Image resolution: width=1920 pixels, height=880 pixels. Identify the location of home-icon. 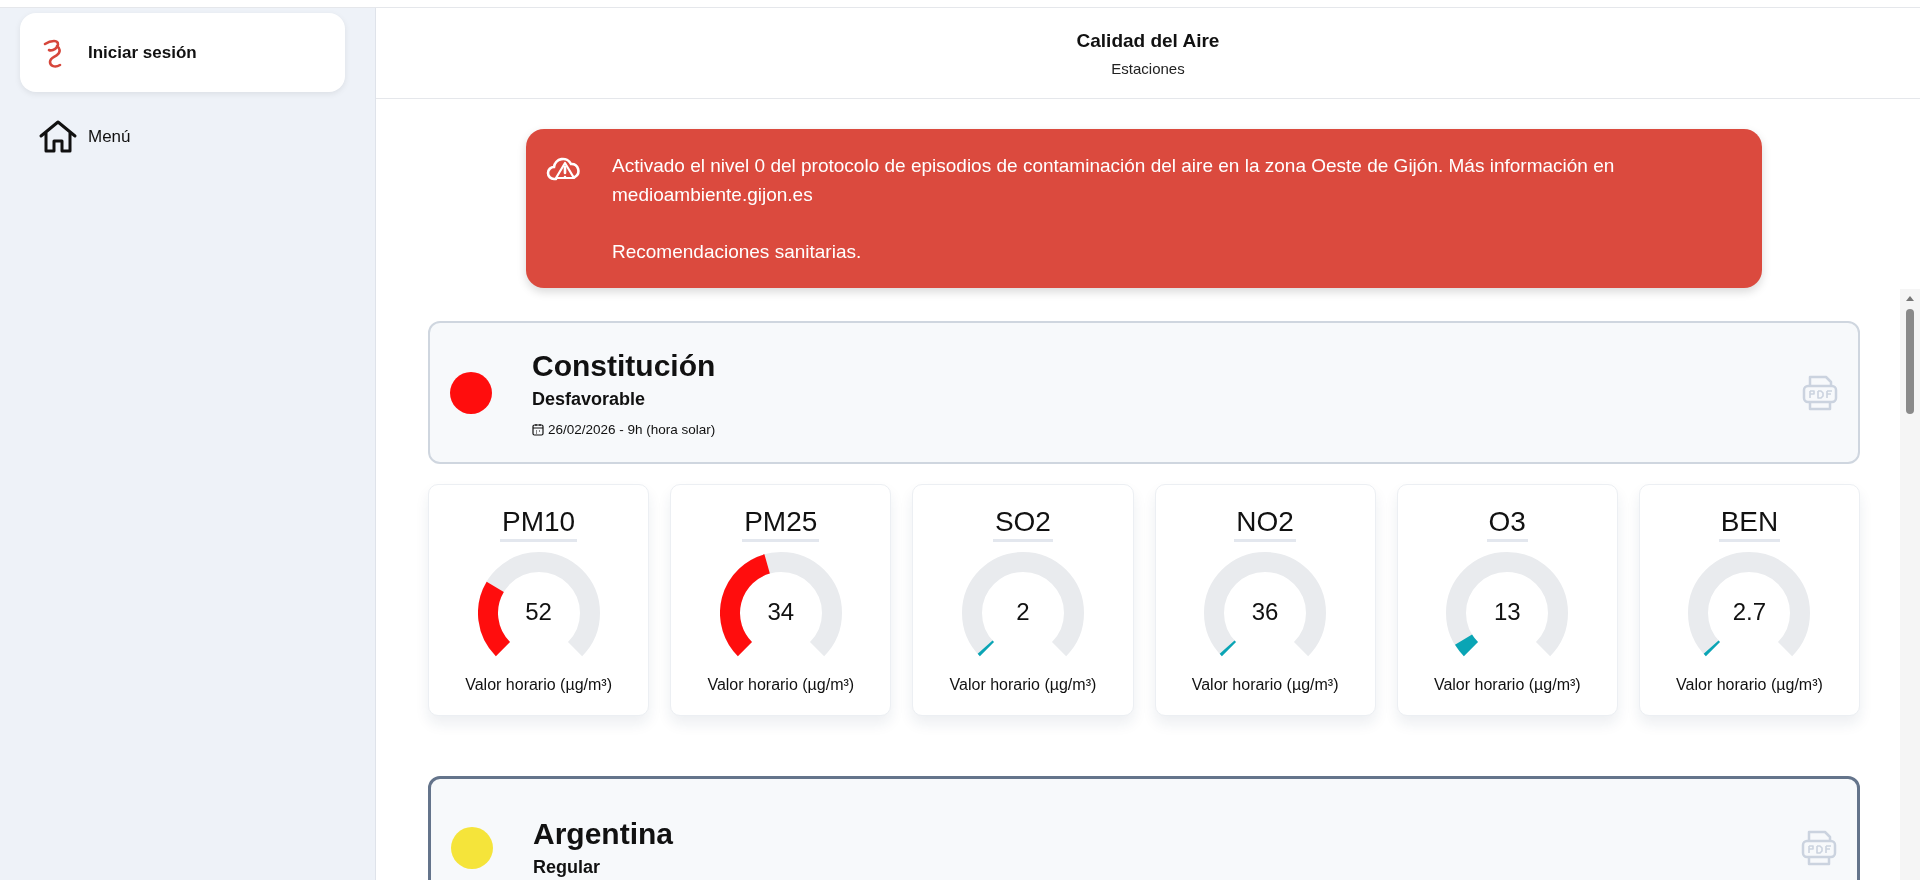
(58, 137).